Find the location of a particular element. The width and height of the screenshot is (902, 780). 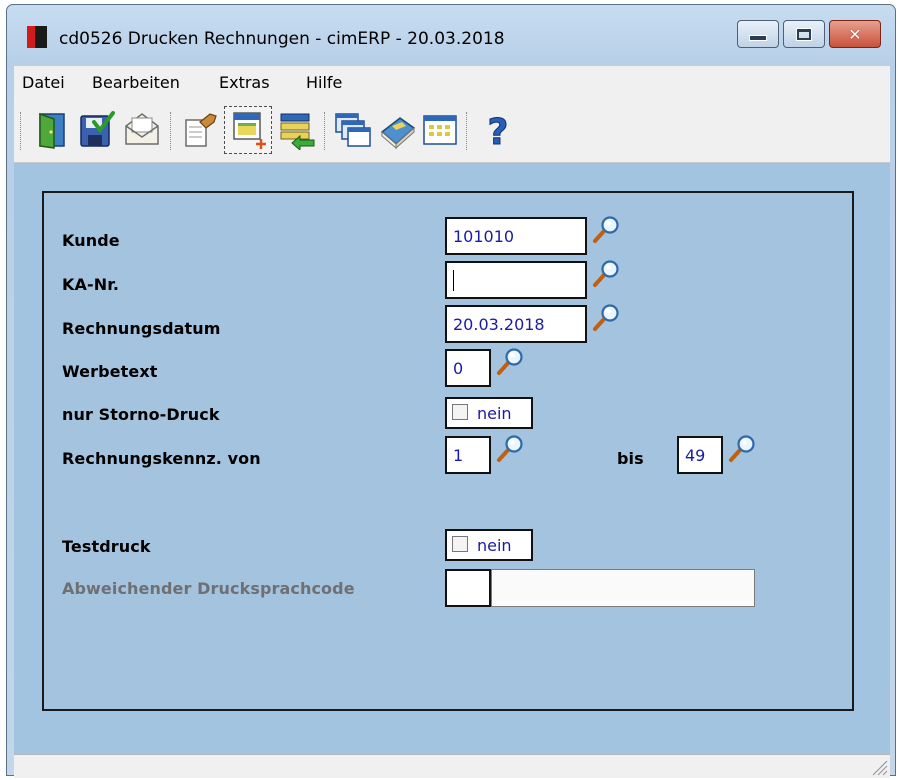

new-entry-button is located at coordinates (248, 130).